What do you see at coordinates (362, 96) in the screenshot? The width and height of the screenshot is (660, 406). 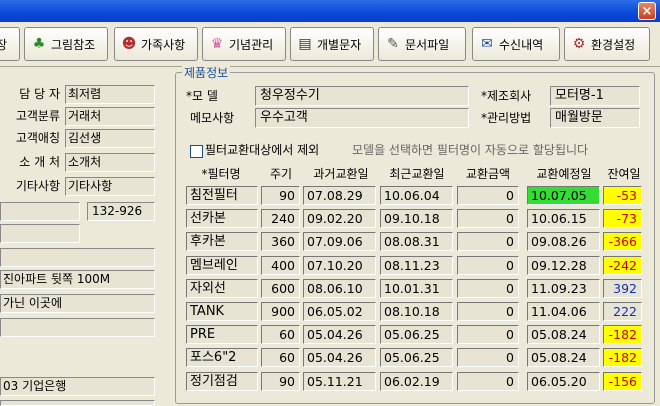 I see `model-field: 청우정수기` at bounding box center [362, 96].